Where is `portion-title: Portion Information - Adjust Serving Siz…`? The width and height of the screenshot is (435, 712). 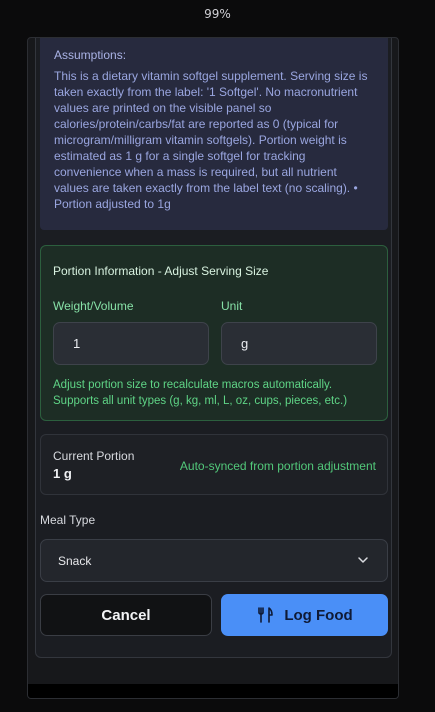 portion-title: Portion Information - Adjust Serving Siz… is located at coordinates (161, 271).